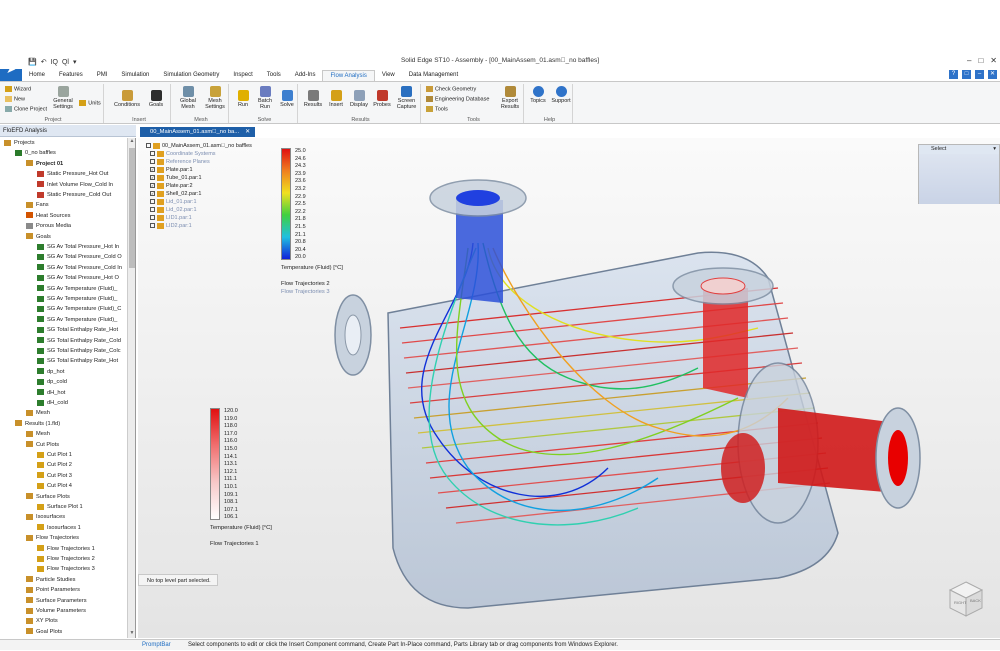 This screenshot has height=651, width=1000. Describe the element at coordinates (191, 75) in the screenshot. I see `tab-simulation-geometry: Simulation Geometry` at that location.